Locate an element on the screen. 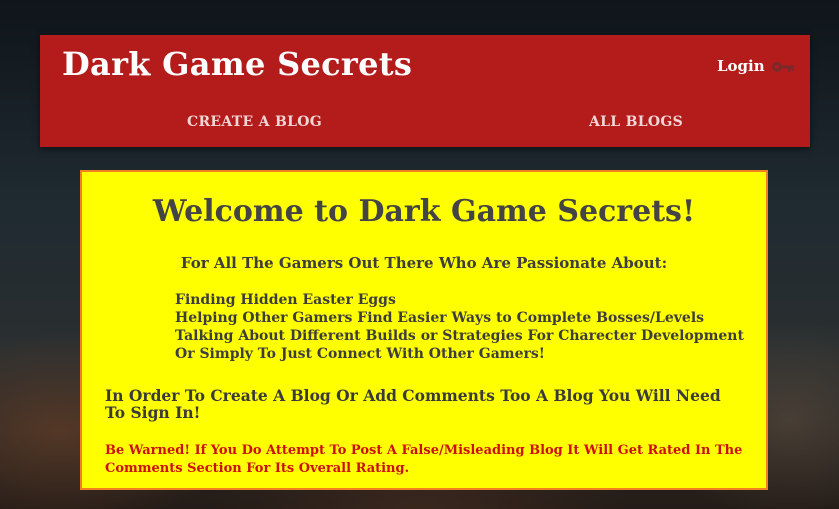 The height and width of the screenshot is (509, 839). nav-all-blogs: ALL BLOGS is located at coordinates (636, 122).